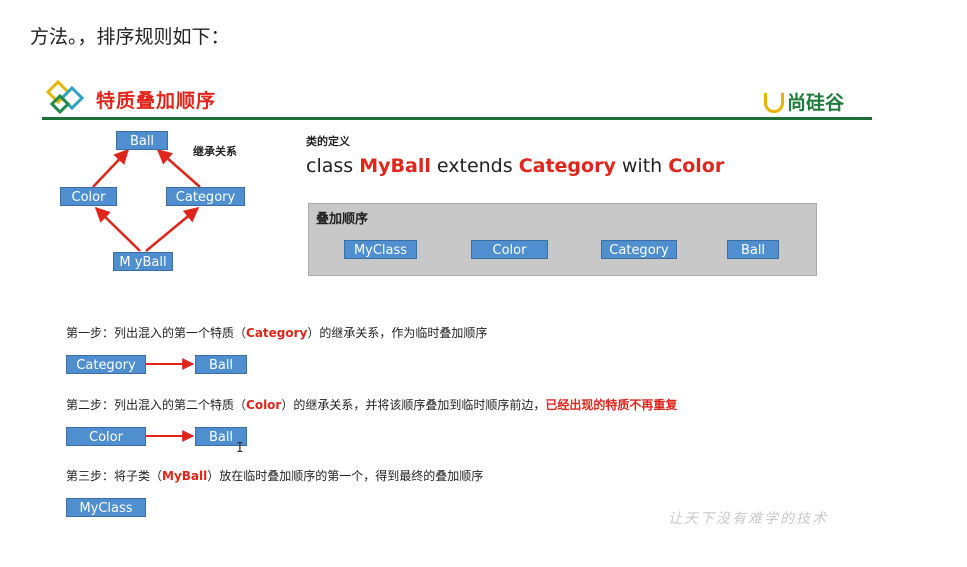  What do you see at coordinates (342, 219) in the screenshot?
I see `stack-order-title: 叠加顺序` at bounding box center [342, 219].